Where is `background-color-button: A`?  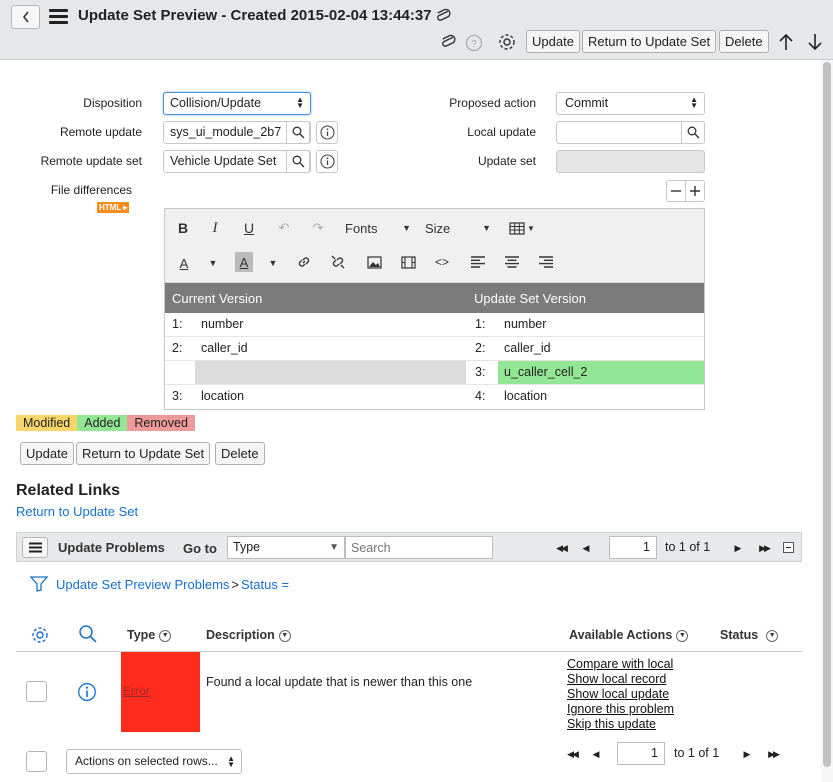
background-color-button: A is located at coordinates (244, 262).